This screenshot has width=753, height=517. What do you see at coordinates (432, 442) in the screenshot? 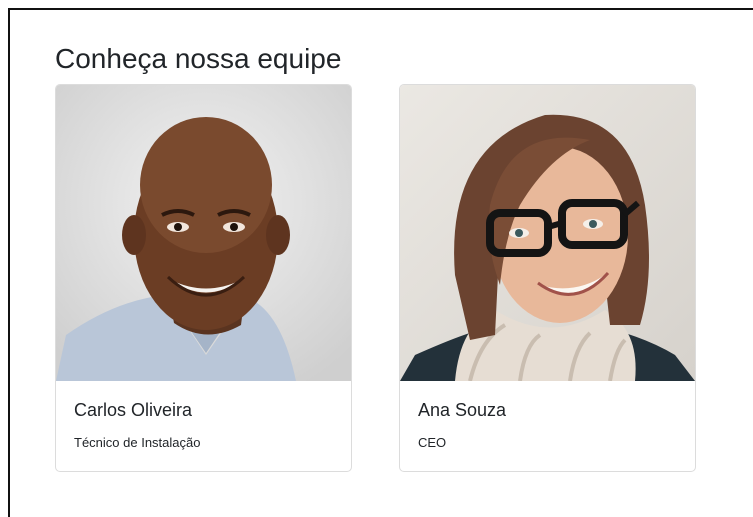
I see `team-member-role: CEO` at bounding box center [432, 442].